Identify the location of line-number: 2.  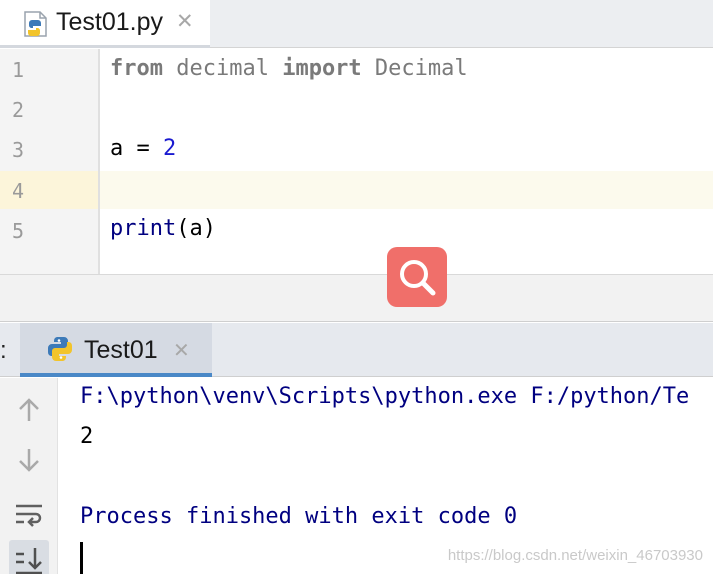
(18, 110).